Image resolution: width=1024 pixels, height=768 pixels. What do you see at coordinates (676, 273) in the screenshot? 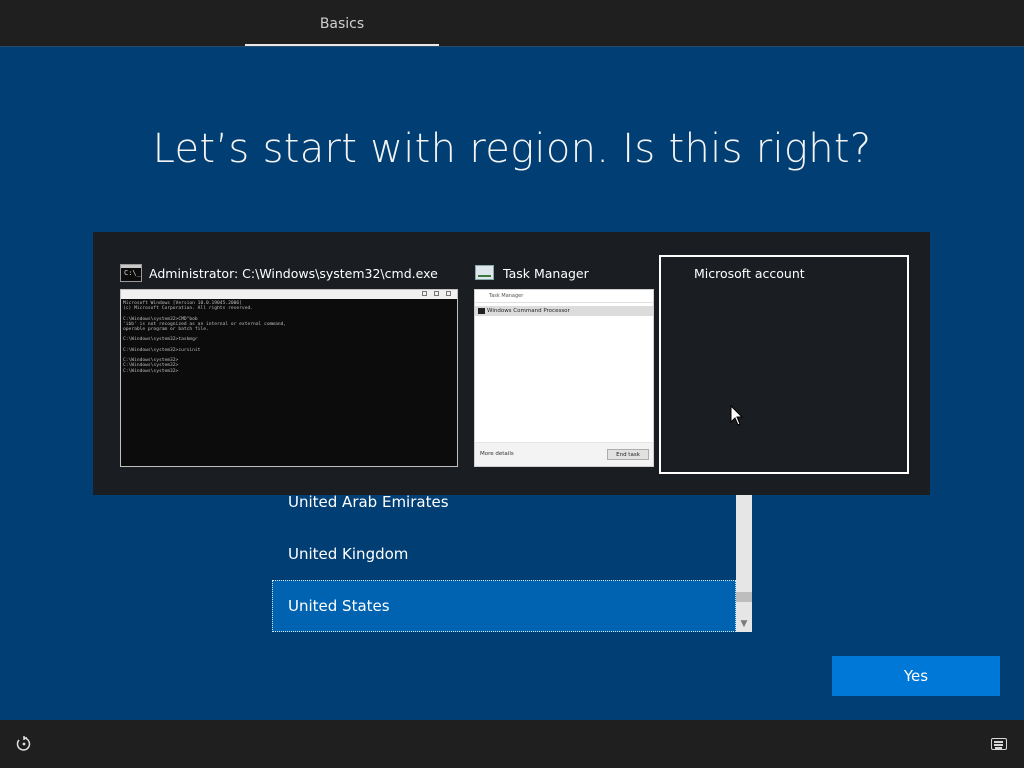
I see `microsoft-logo-icon` at bounding box center [676, 273].